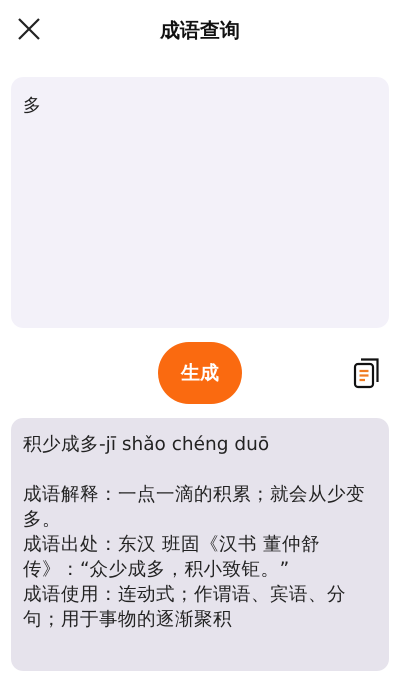 This screenshot has width=400, height=700. I want to click on result-text: 成语出处：东汉 班固《汉书 董仲舒传》：“众少成多，积小致钜。”, so click(172, 557).